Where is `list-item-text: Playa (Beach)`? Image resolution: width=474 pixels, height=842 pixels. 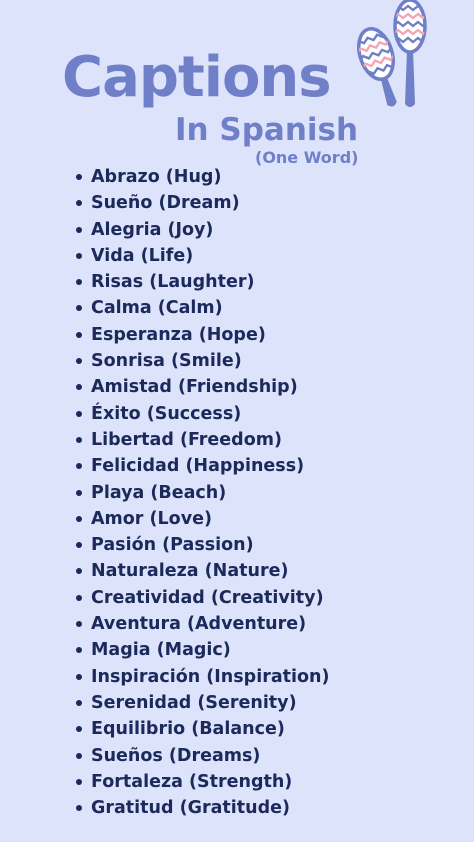 list-item-text: Playa (Beach) is located at coordinates (159, 492).